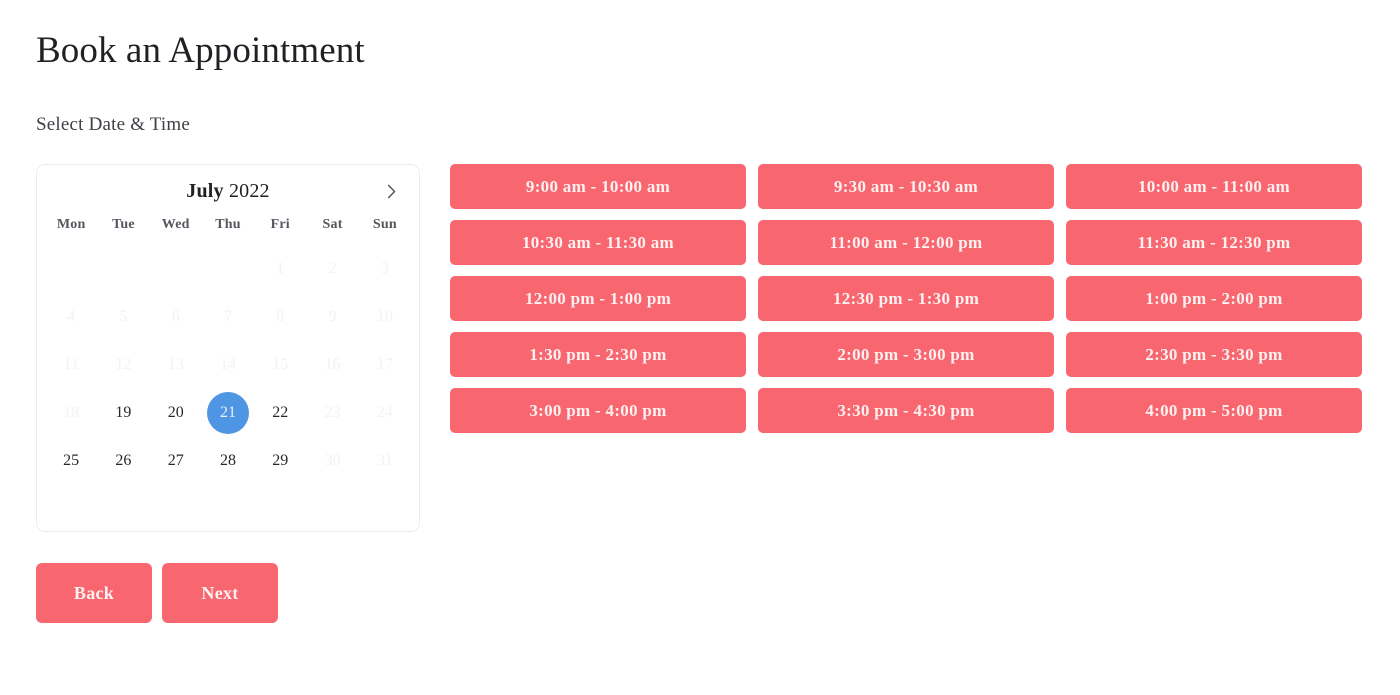  I want to click on calendar-weekday: Wed, so click(175, 224).